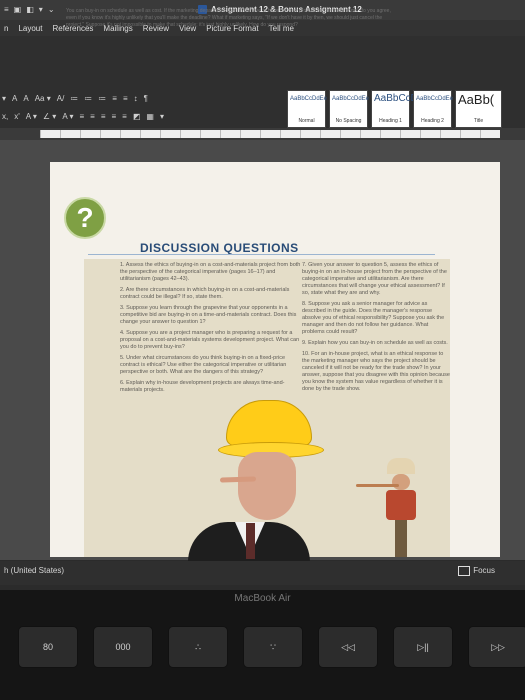  I want to click on horizontal-ruler, so click(262, 134).